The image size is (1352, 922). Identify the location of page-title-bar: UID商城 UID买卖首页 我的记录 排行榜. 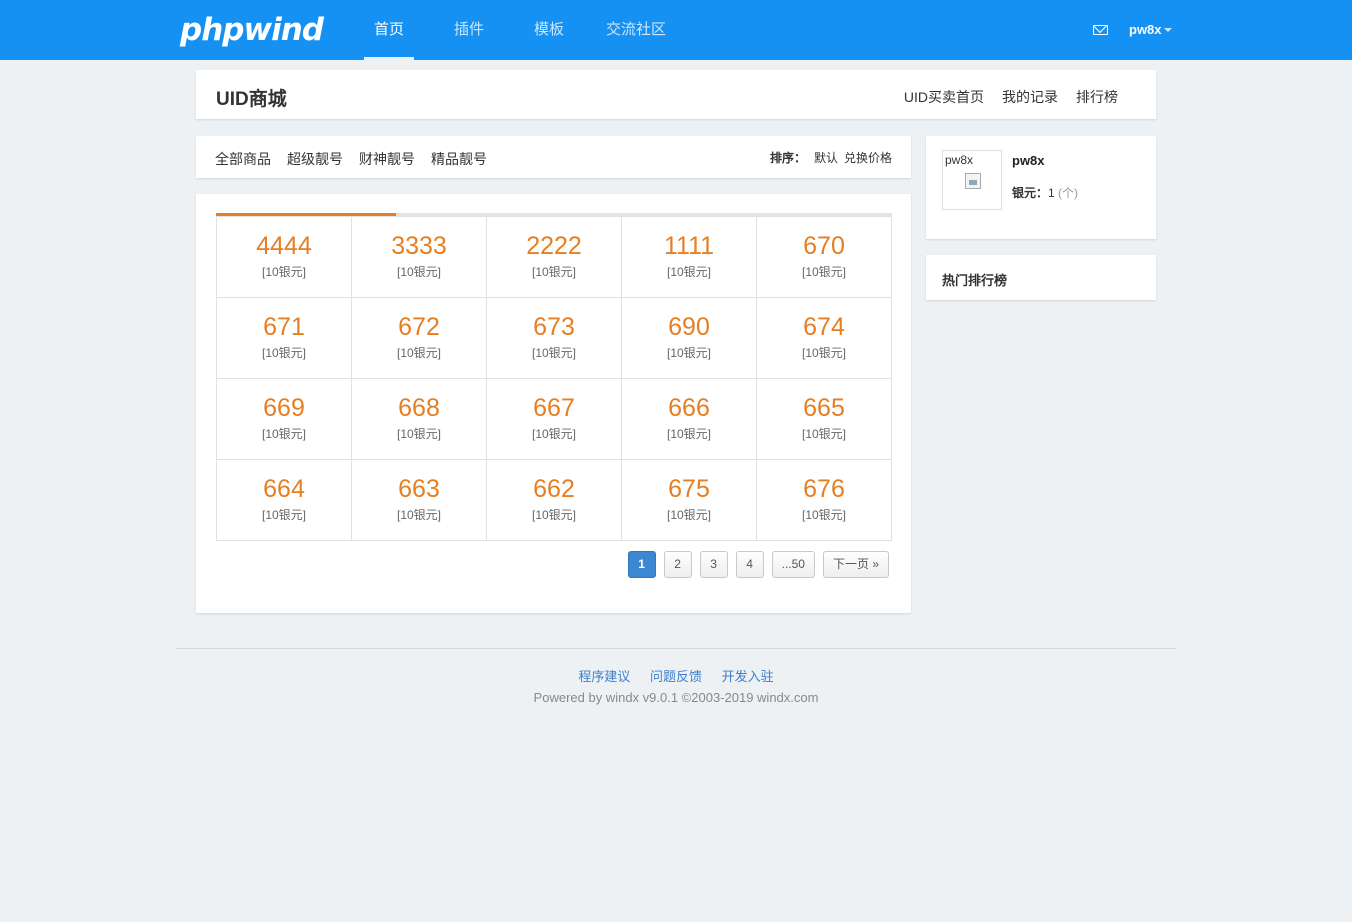
(676, 94).